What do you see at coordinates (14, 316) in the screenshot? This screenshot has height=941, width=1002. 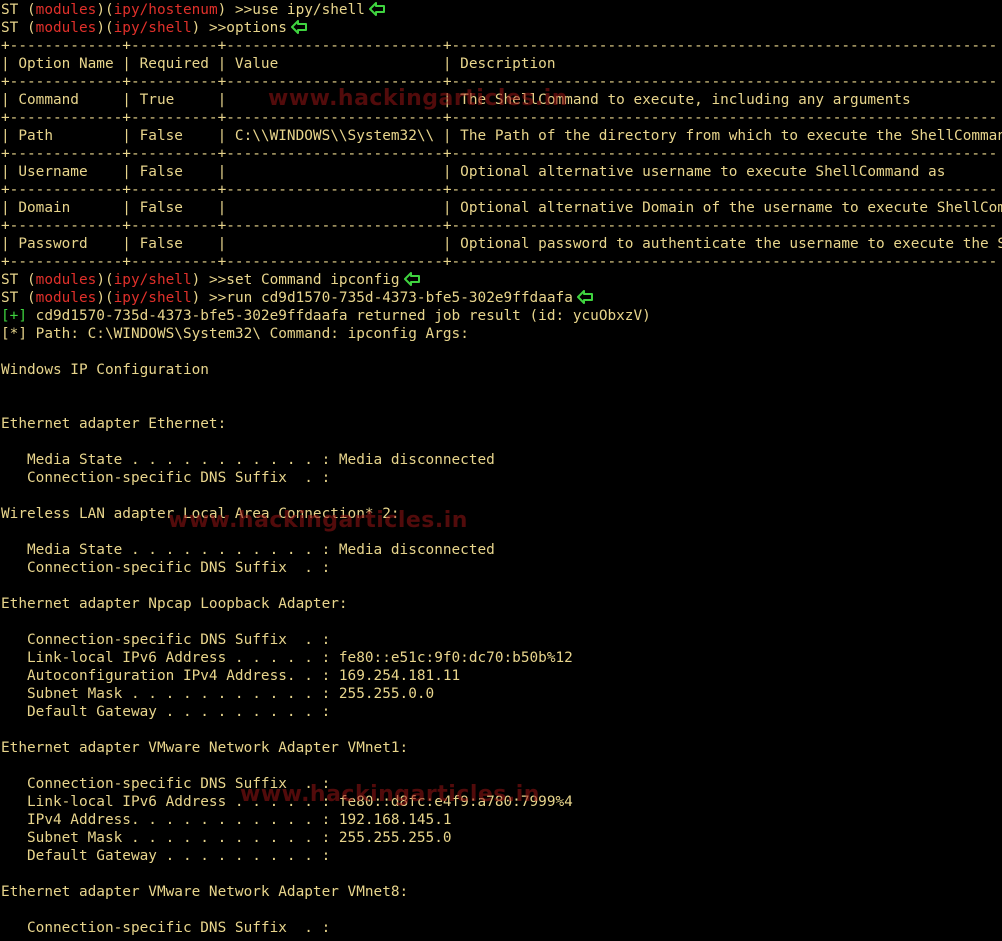 I see `success-tag: [+]` at bounding box center [14, 316].